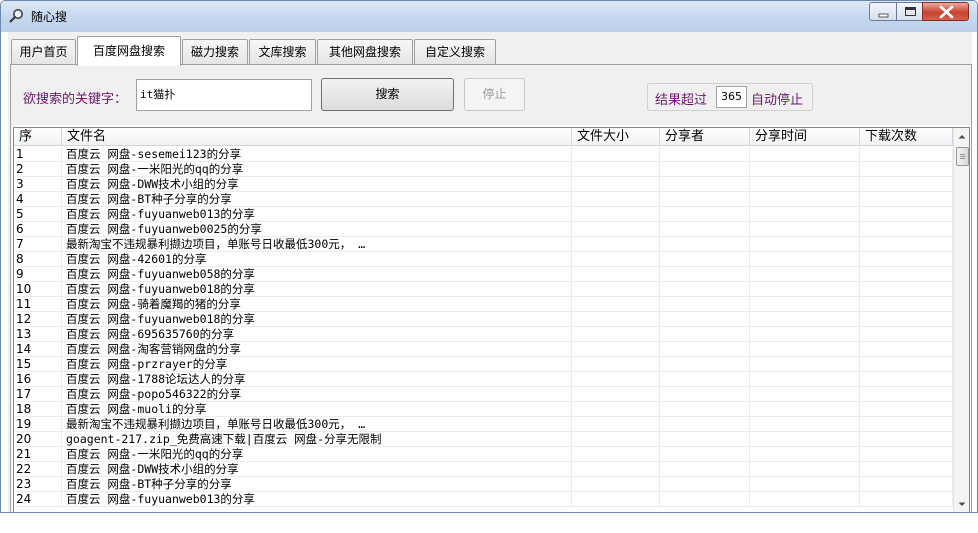 The width and height of the screenshot is (978, 533). Describe the element at coordinates (43, 52) in the screenshot. I see `tab-user-home: 用户首页` at that location.